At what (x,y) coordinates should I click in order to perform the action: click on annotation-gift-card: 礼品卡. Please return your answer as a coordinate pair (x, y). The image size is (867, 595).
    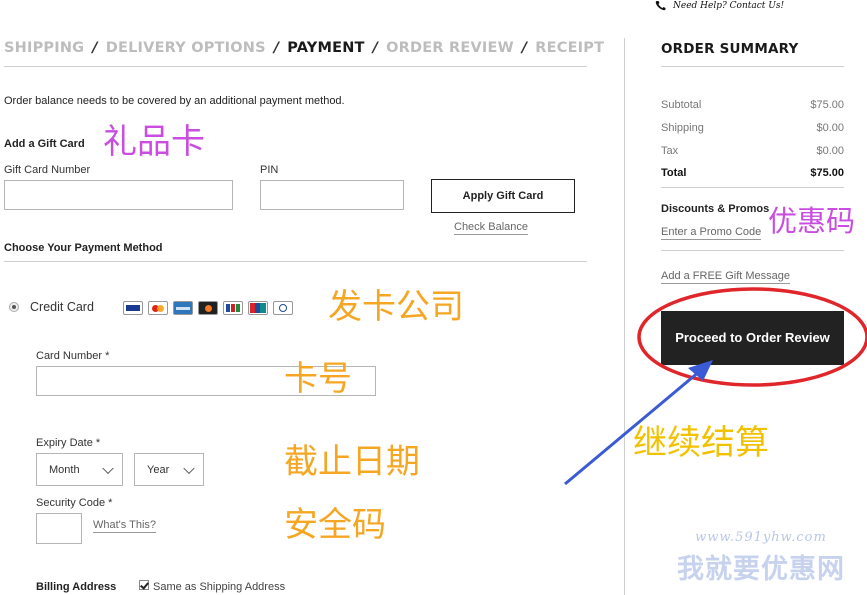
    Looking at the image, I should click on (154, 142).